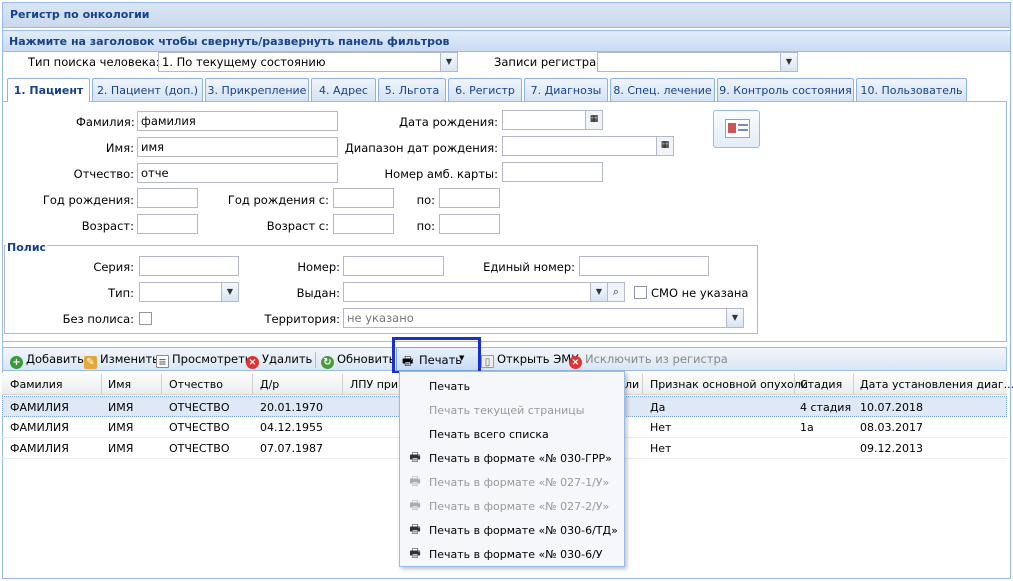 Image resolution: width=1013 pixels, height=581 pixels. I want to click on tab-patient-extra: 2. Пациент (доп.), so click(147, 89).